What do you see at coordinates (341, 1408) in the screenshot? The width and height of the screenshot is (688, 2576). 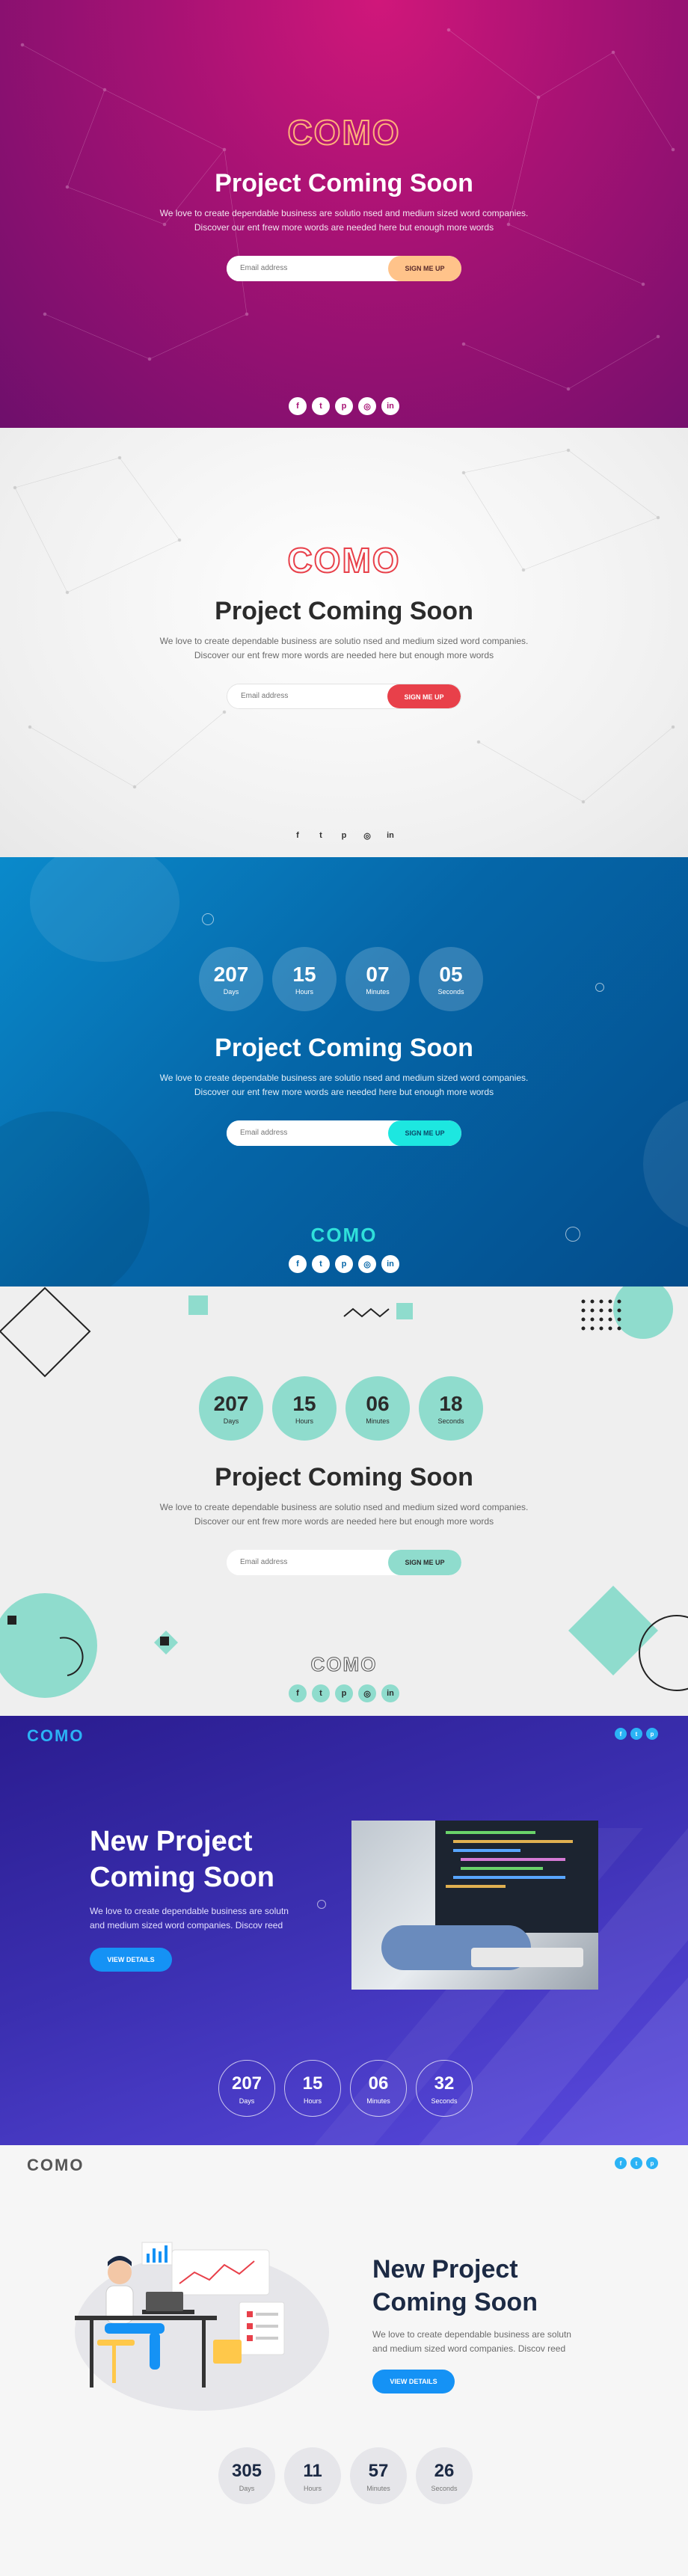 I see `countdown: 207 Days 15 Hours 06 Minutes 18 Seconds` at bounding box center [341, 1408].